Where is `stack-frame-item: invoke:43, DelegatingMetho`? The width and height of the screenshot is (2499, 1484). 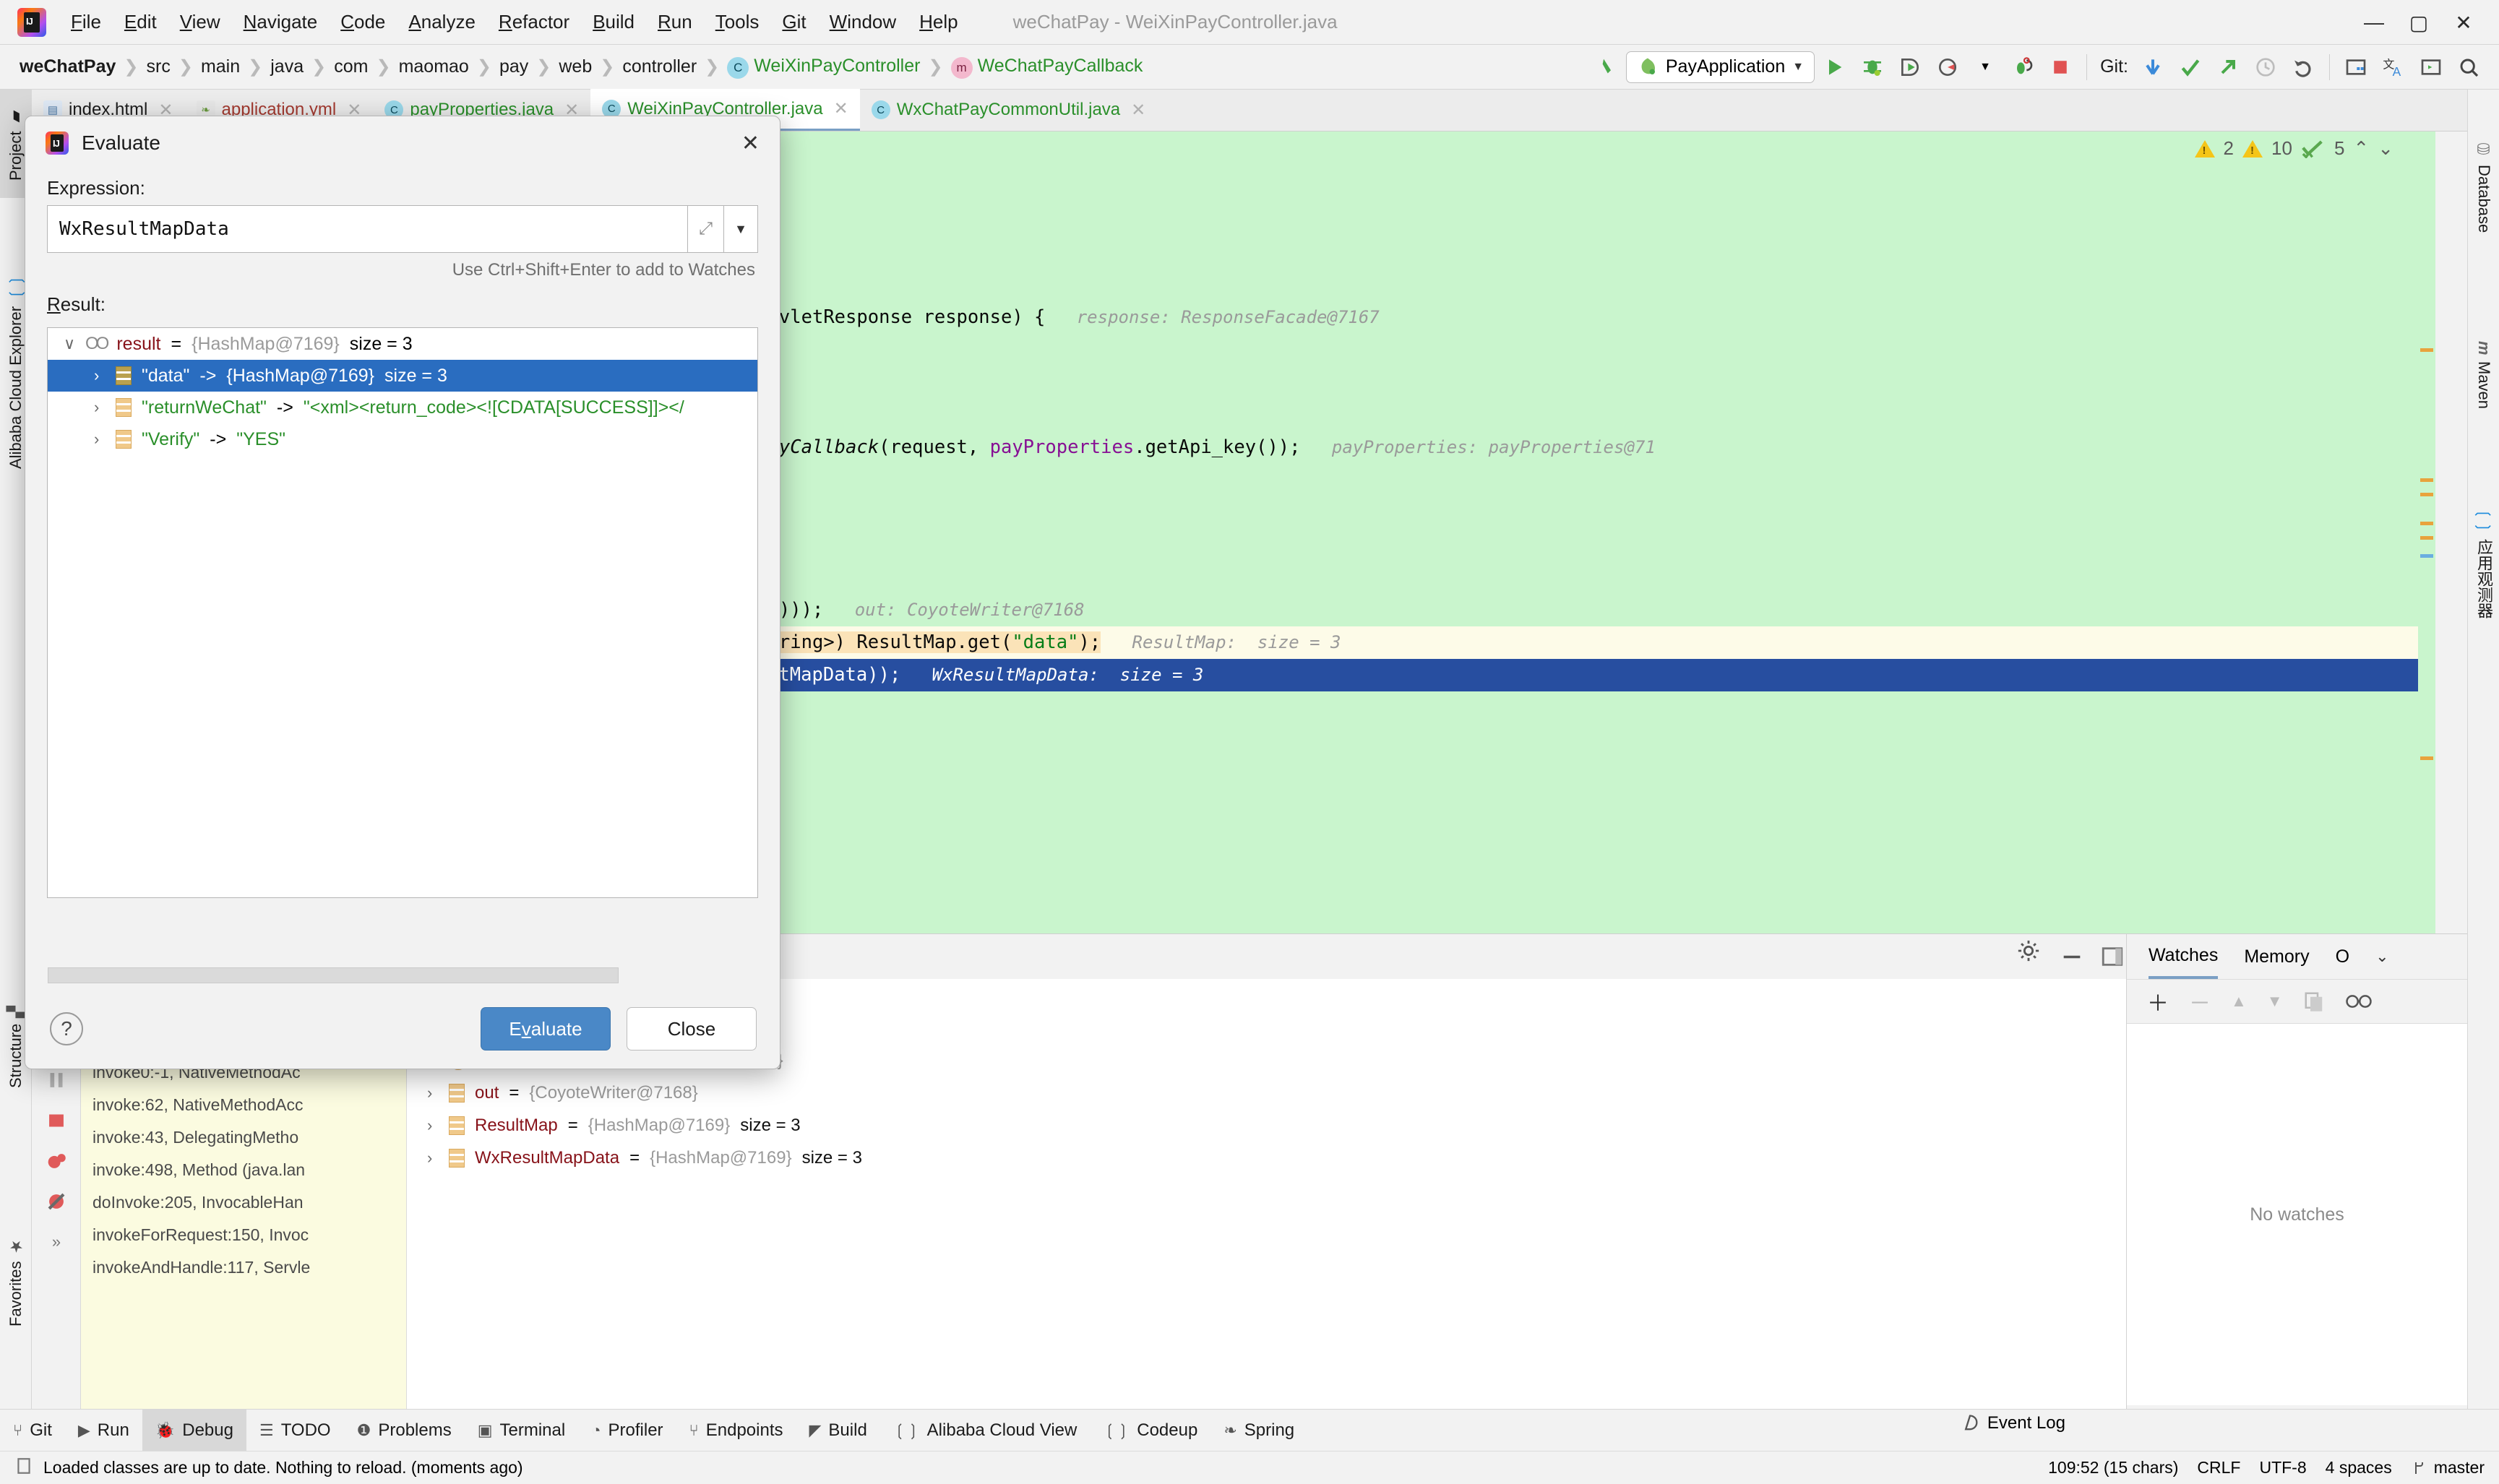
stack-frame-item: invoke:43, DelegatingMetho is located at coordinates (243, 1137).